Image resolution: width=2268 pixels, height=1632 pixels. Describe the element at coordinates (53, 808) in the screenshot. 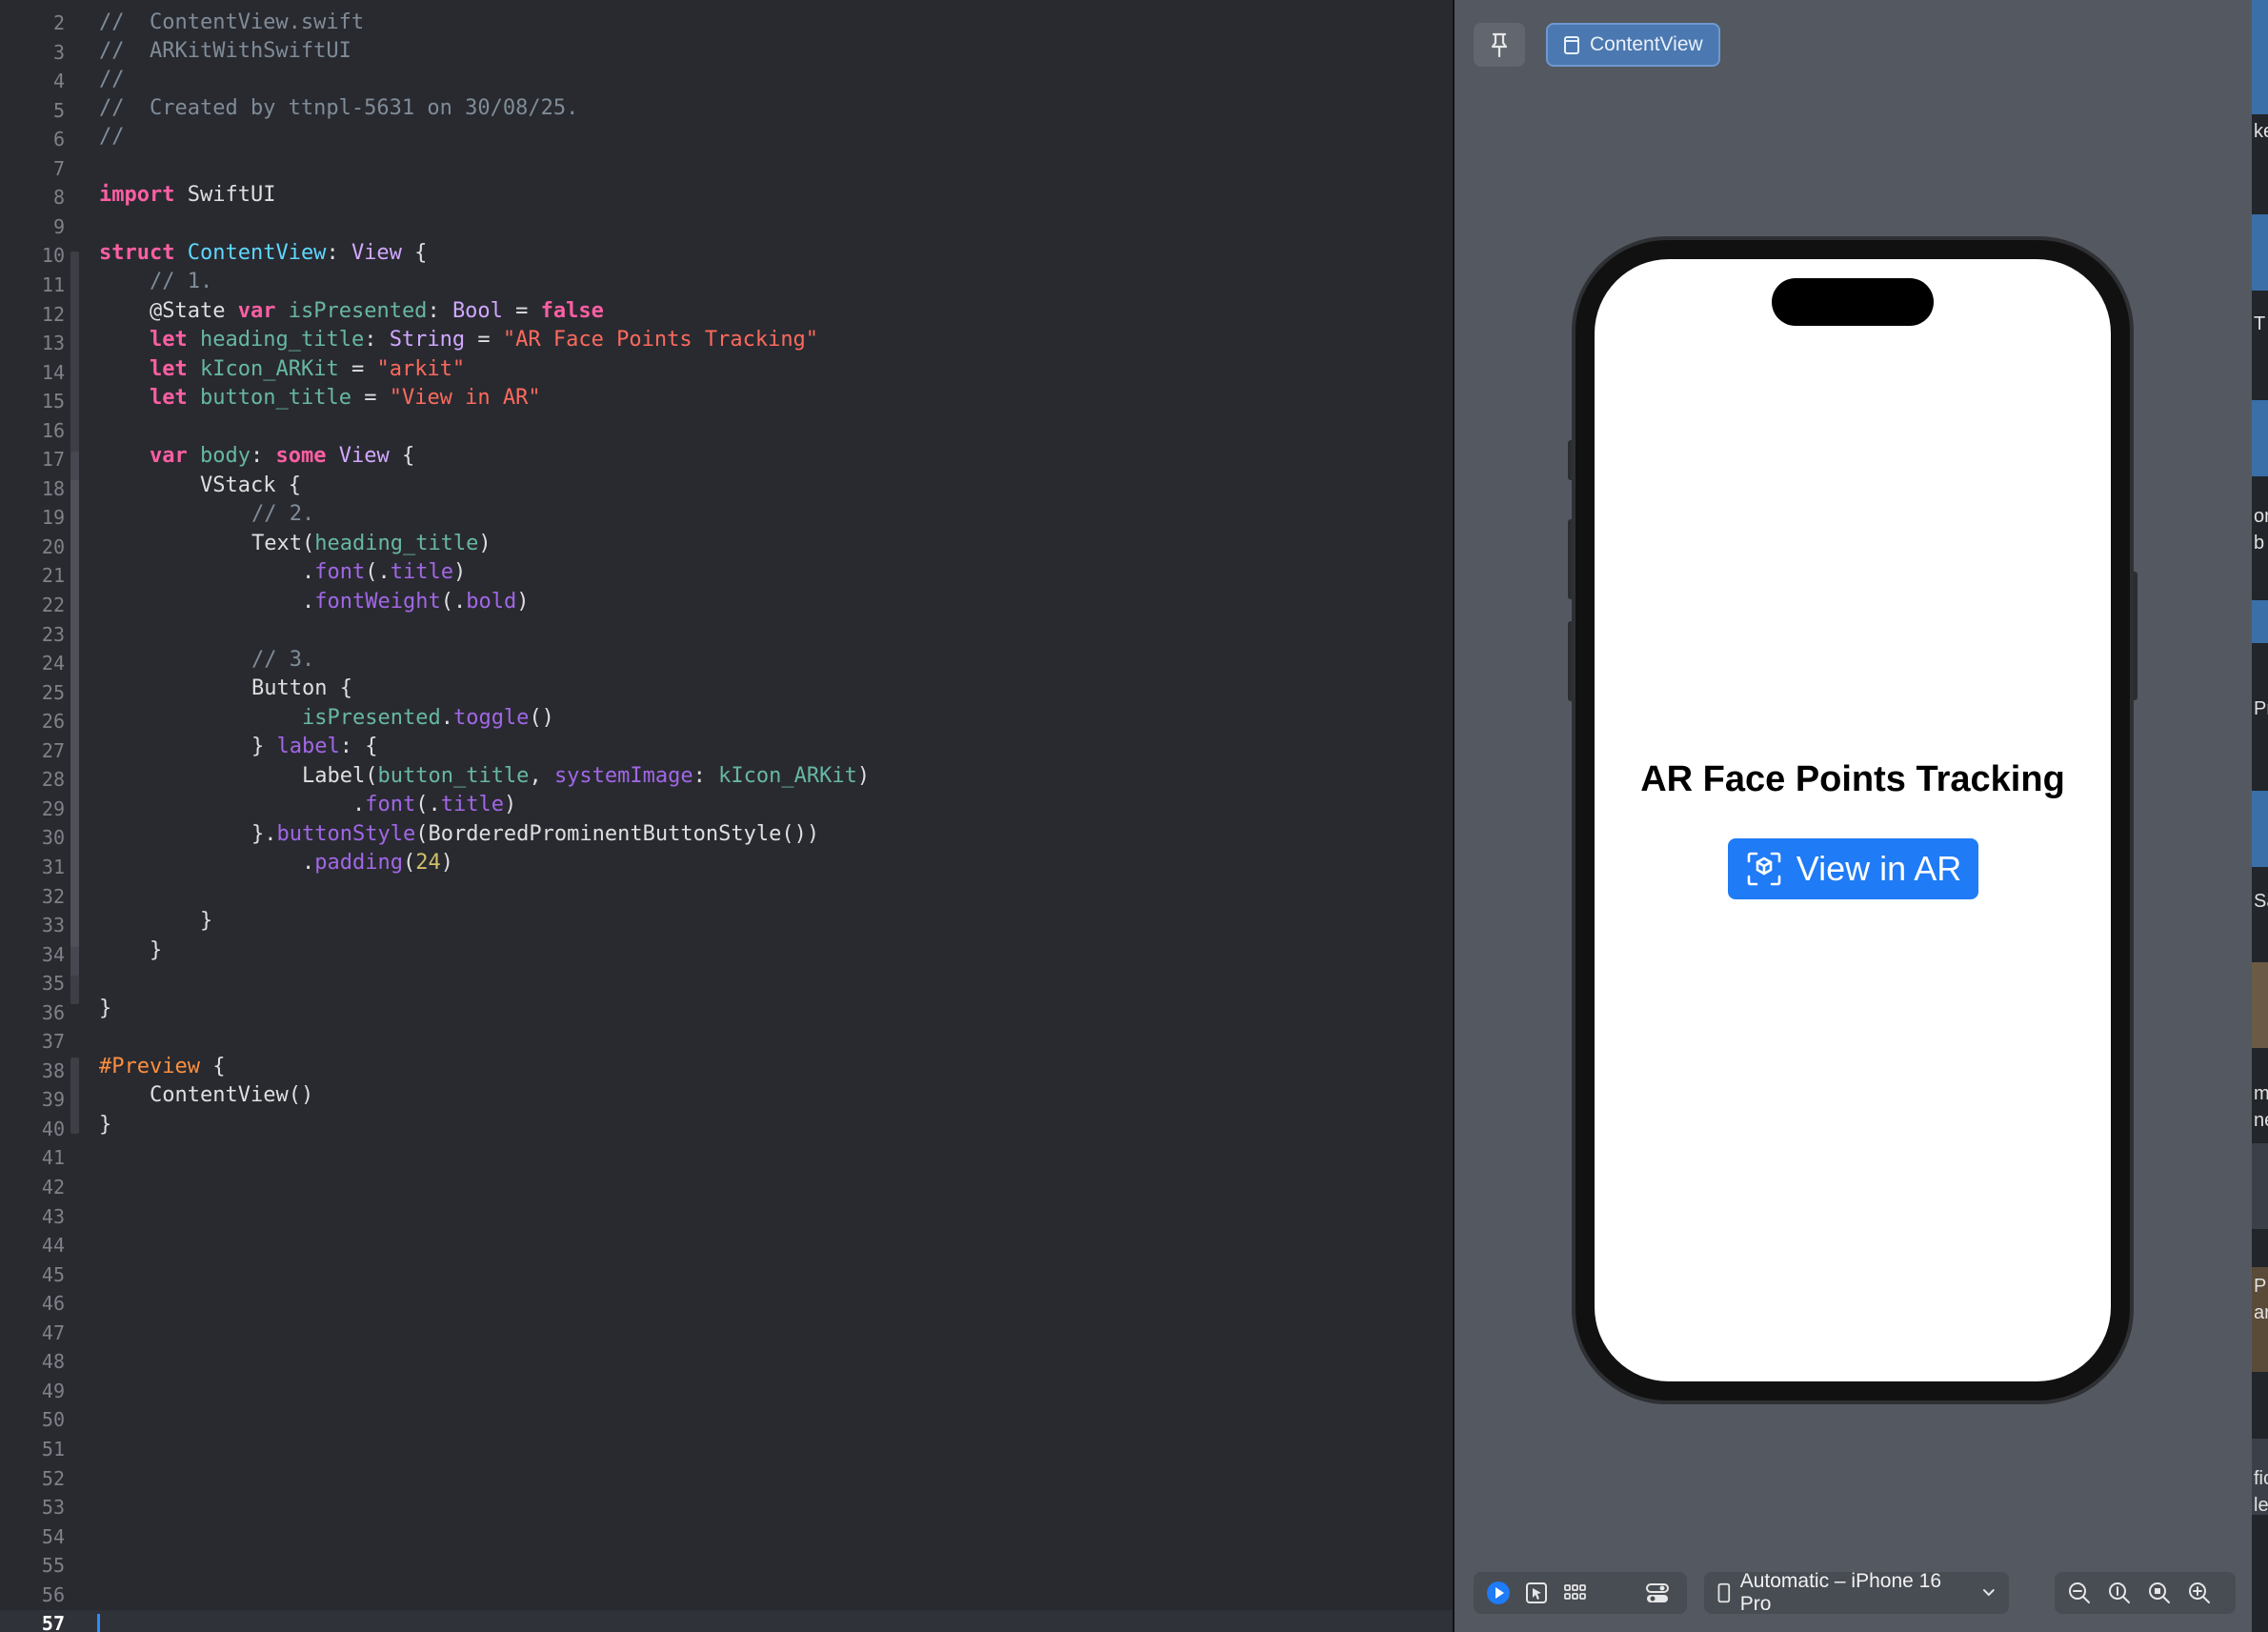

I see `line-number: 29` at that location.